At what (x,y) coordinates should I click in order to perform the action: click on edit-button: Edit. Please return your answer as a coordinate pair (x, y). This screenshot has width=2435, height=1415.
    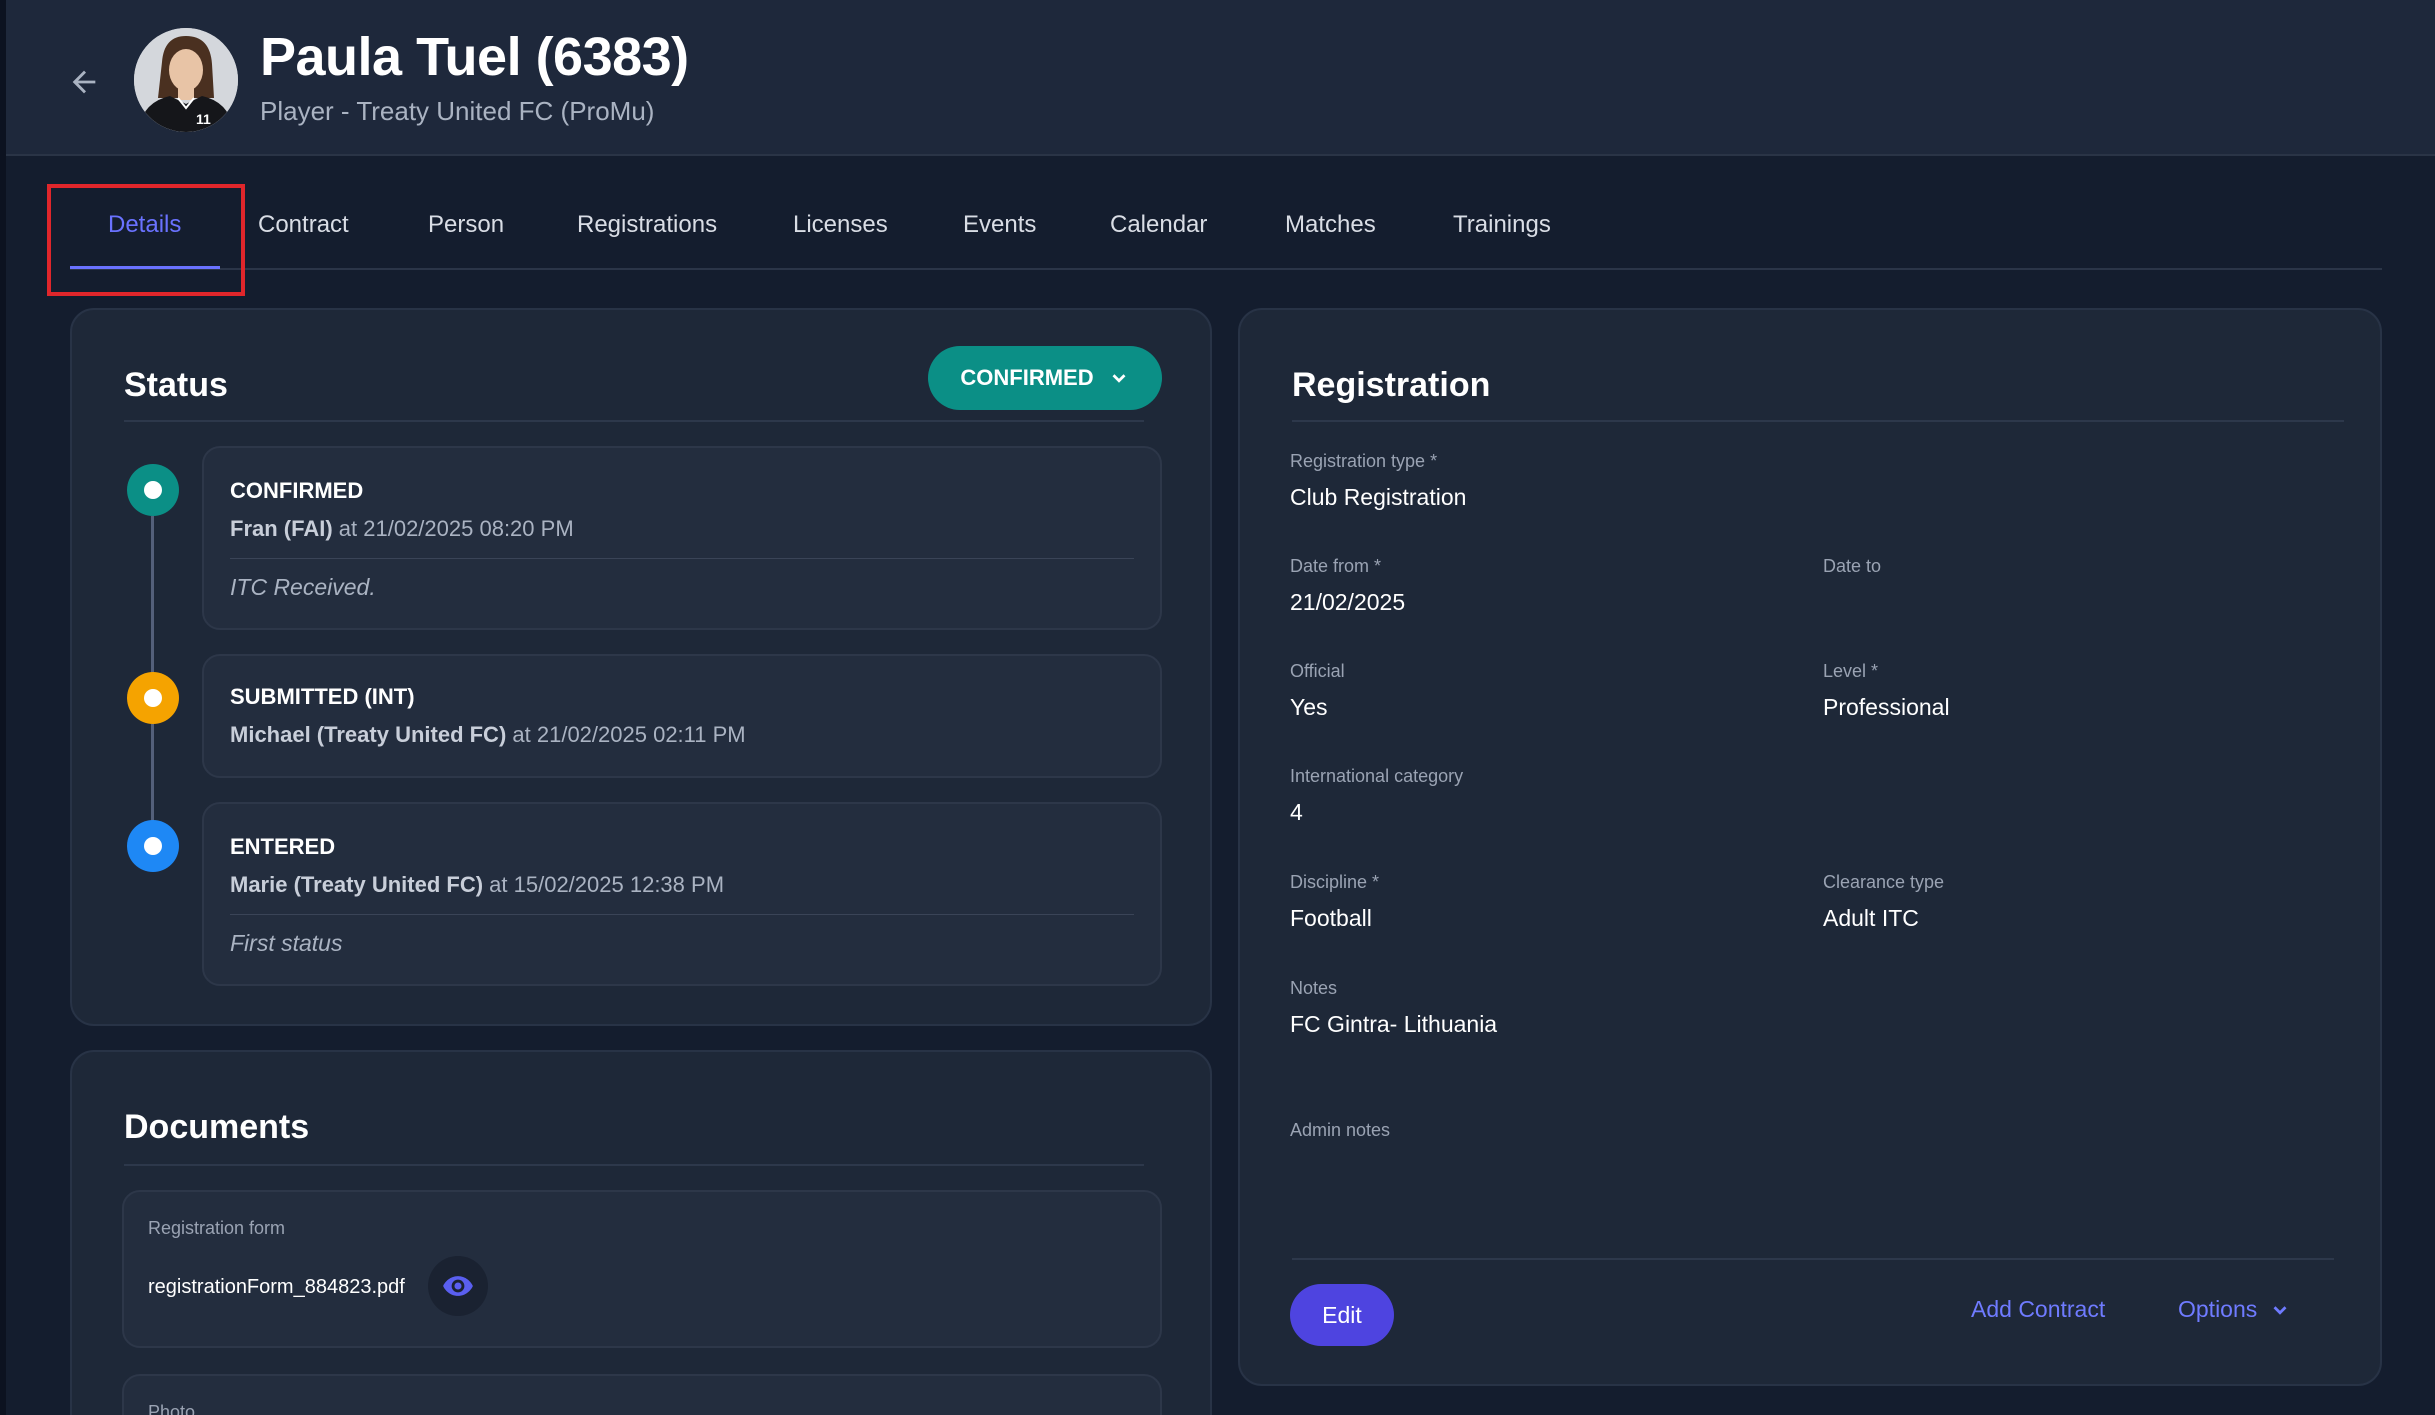
    Looking at the image, I should click on (1342, 1315).